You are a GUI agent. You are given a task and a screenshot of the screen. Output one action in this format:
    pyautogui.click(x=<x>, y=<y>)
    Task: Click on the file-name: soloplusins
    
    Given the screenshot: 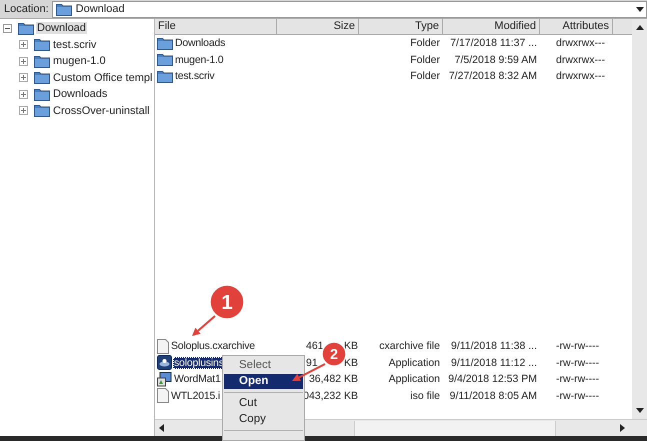 What is the action you would take?
    pyautogui.click(x=199, y=362)
    